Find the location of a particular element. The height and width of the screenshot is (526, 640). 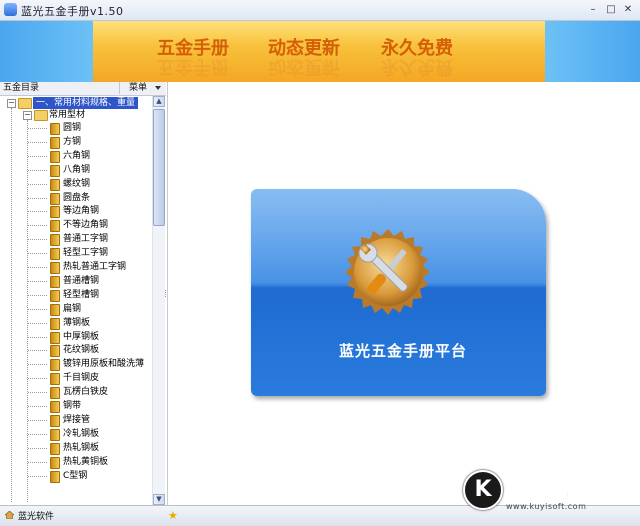

tree-item: 轻型槽钢 is located at coordinates (76, 295).